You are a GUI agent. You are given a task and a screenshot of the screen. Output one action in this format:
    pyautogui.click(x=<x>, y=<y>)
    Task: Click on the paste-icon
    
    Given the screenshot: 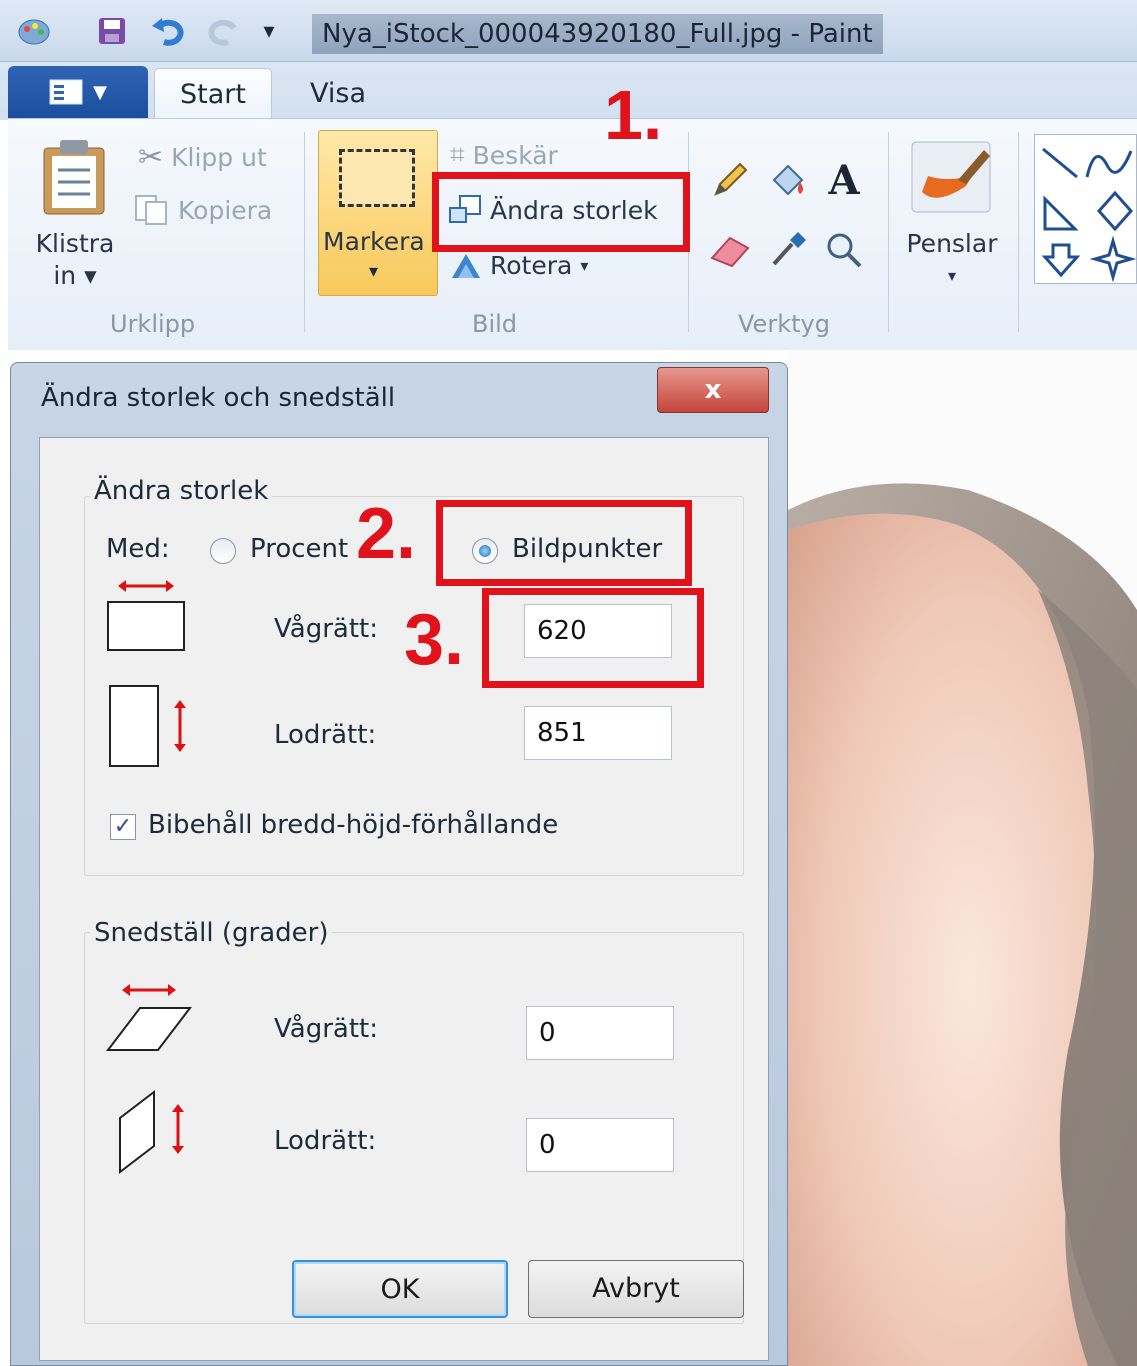 What is the action you would take?
    pyautogui.click(x=74, y=179)
    